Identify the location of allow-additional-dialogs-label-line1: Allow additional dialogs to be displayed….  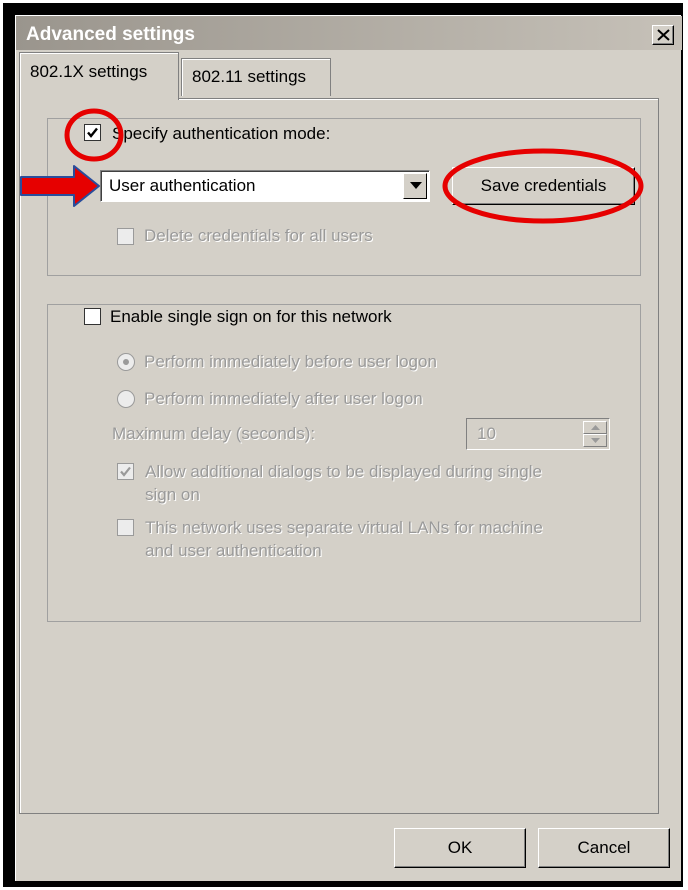
(343, 471).